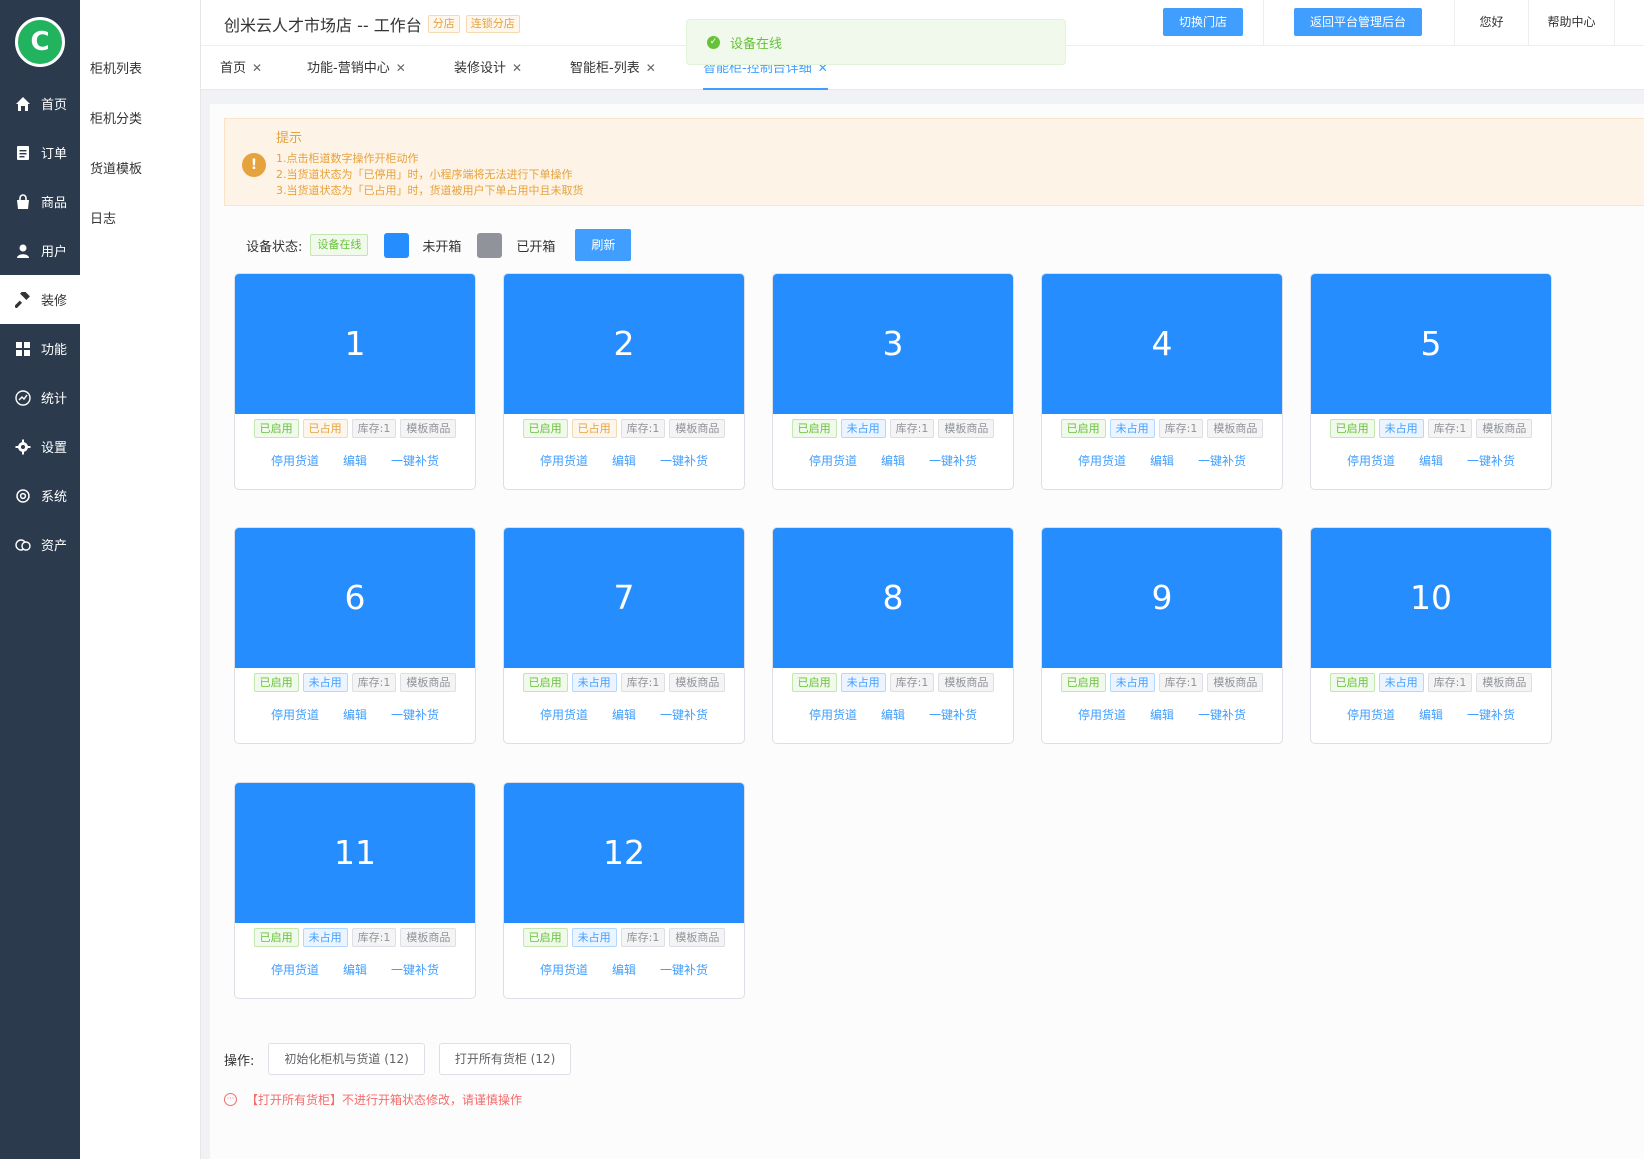  What do you see at coordinates (40, 299) in the screenshot?
I see `sidebar-item-4: 装修` at bounding box center [40, 299].